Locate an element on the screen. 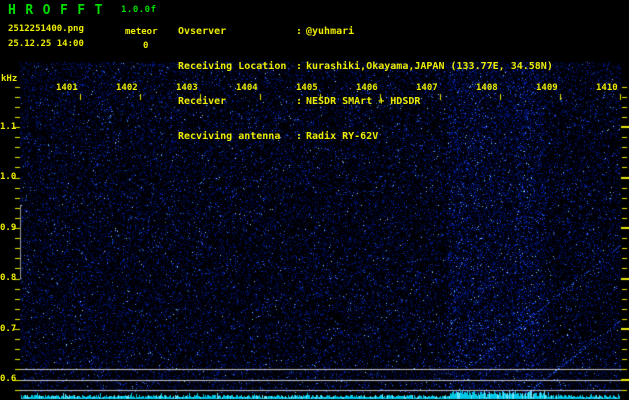 This screenshot has height=400, width=629. info-row-antenna: Recviving antenna: Radix RY-62V is located at coordinates (403, 136).